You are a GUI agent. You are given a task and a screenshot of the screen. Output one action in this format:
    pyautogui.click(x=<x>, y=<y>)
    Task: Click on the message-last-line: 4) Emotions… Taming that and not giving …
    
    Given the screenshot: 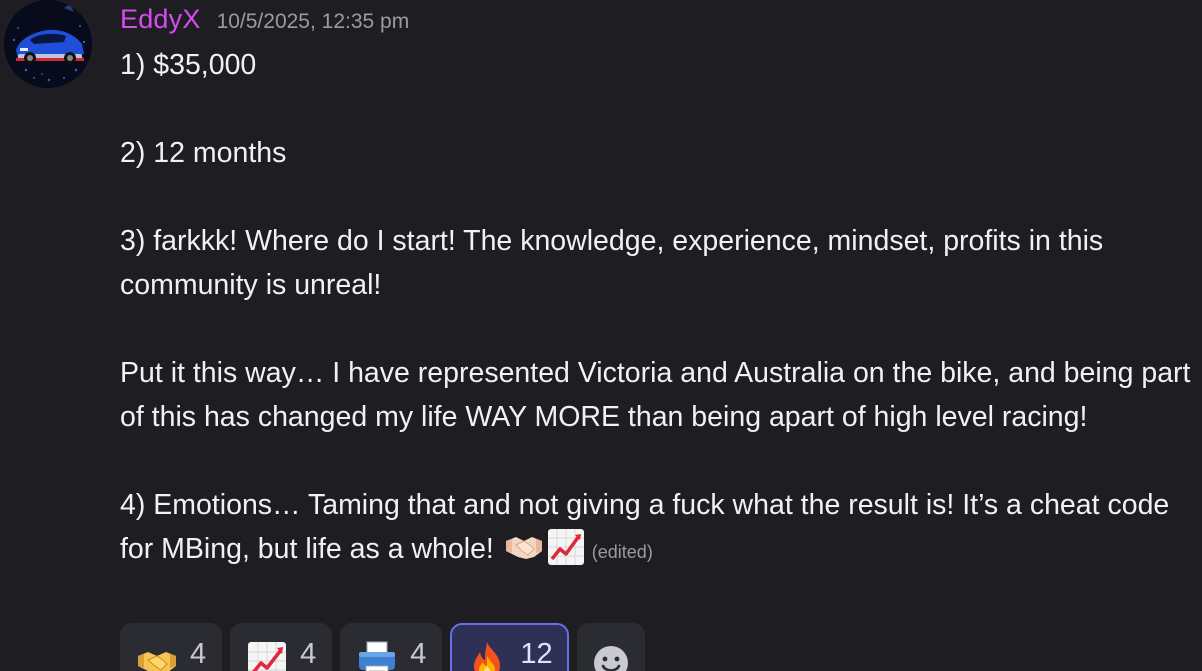 What is the action you would take?
    pyautogui.click(x=657, y=528)
    